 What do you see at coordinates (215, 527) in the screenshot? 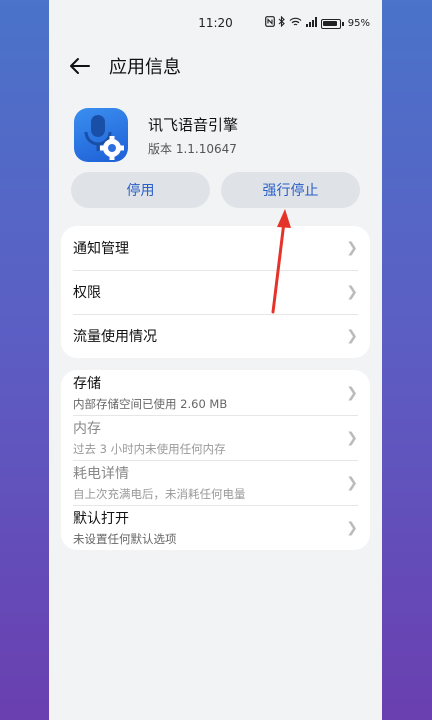
I see `open-by-default-row: 默认打开 未设置任何默认选项 ❯` at bounding box center [215, 527].